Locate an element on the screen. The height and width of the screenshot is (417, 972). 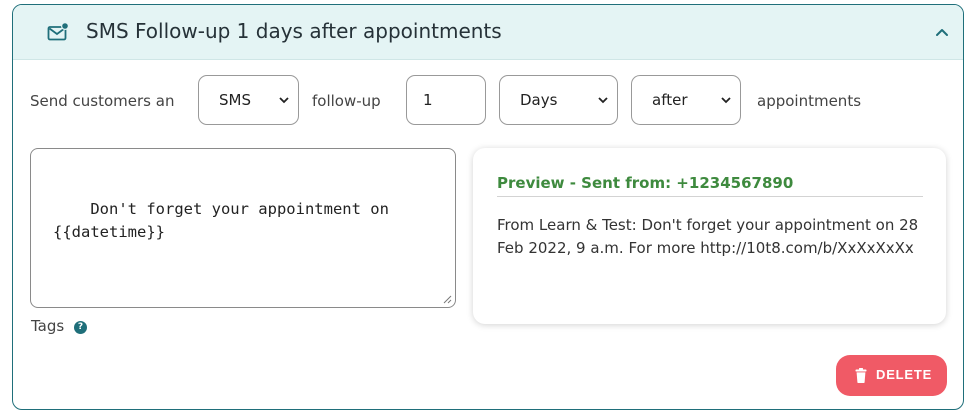
delete-button: DELETE is located at coordinates (891, 375).